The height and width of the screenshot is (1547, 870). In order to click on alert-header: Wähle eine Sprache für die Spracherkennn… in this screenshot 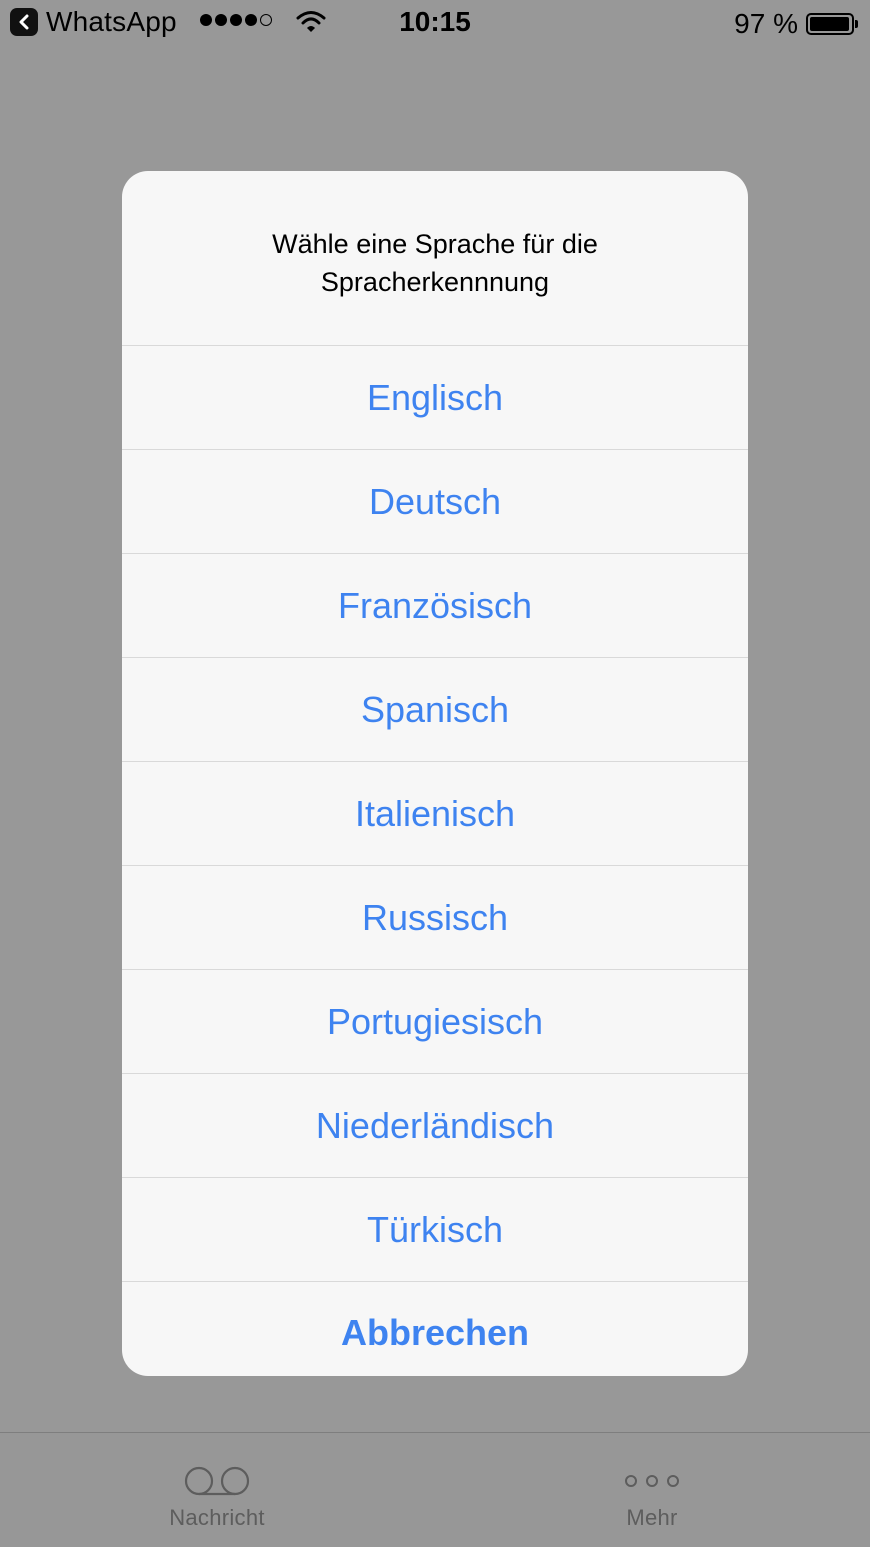, I will do `click(435, 258)`.